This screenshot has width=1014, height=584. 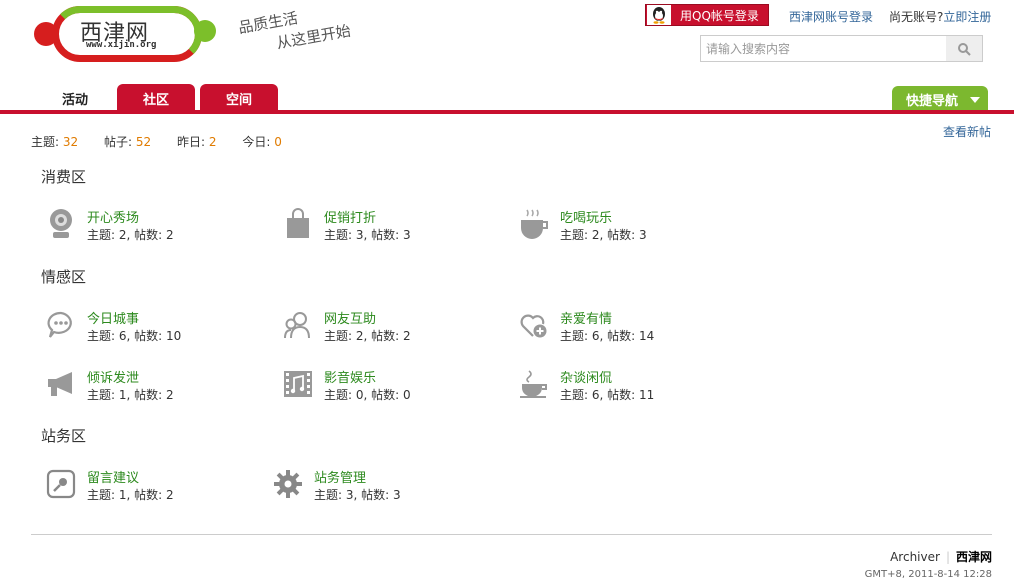 I want to click on search-button, so click(x=964, y=48).